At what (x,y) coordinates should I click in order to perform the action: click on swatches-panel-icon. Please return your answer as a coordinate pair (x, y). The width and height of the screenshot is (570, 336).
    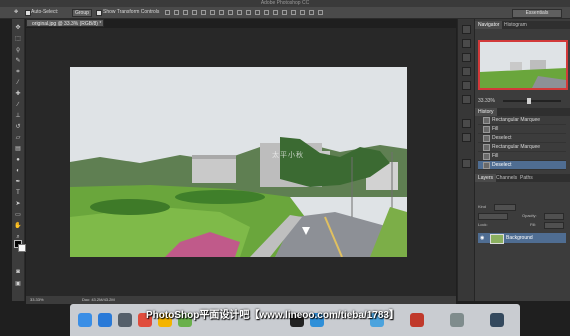
    Looking at the image, I should click on (466, 123).